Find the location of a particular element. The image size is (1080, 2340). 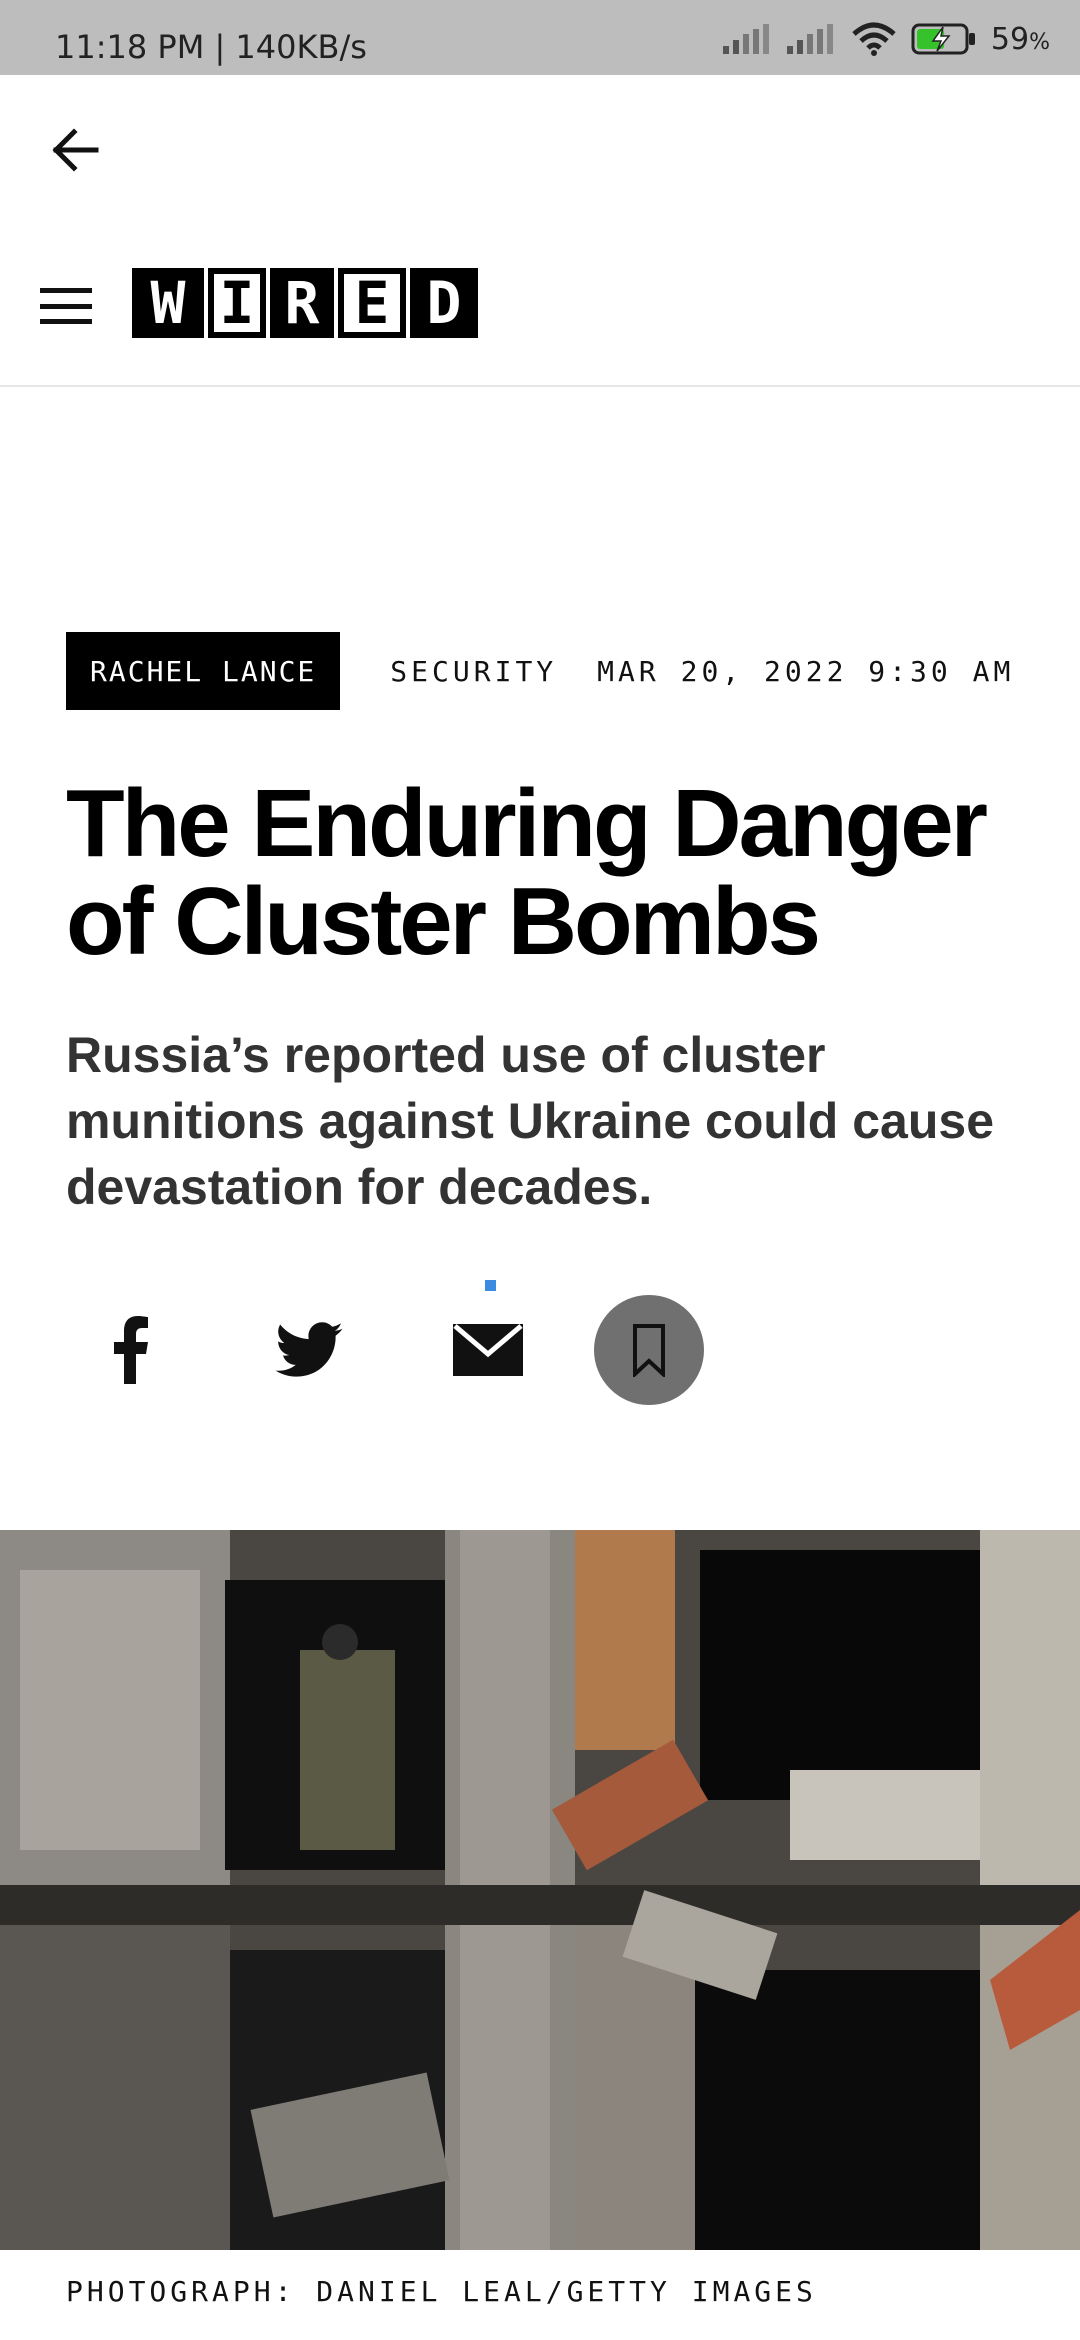

facebook-share-button is located at coordinates (131, 1350).